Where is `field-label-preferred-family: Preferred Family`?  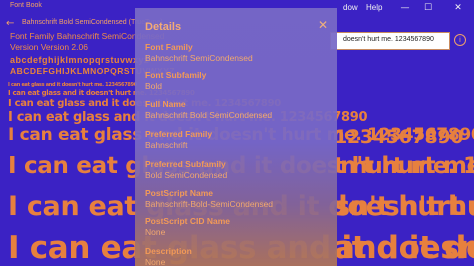 field-label-preferred-family: Preferred Family is located at coordinates (179, 134).